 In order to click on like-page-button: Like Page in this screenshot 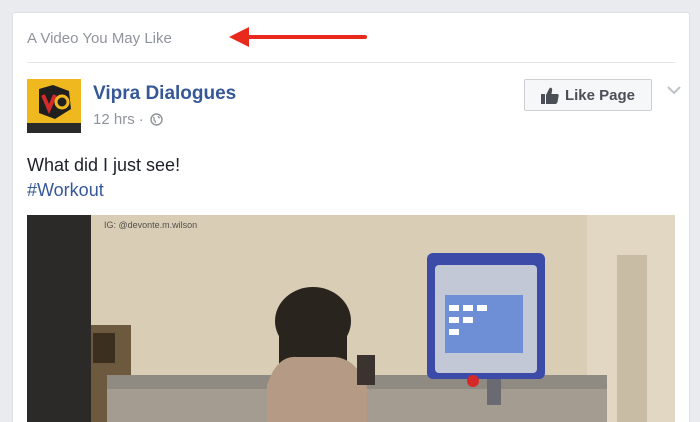, I will do `click(588, 95)`.